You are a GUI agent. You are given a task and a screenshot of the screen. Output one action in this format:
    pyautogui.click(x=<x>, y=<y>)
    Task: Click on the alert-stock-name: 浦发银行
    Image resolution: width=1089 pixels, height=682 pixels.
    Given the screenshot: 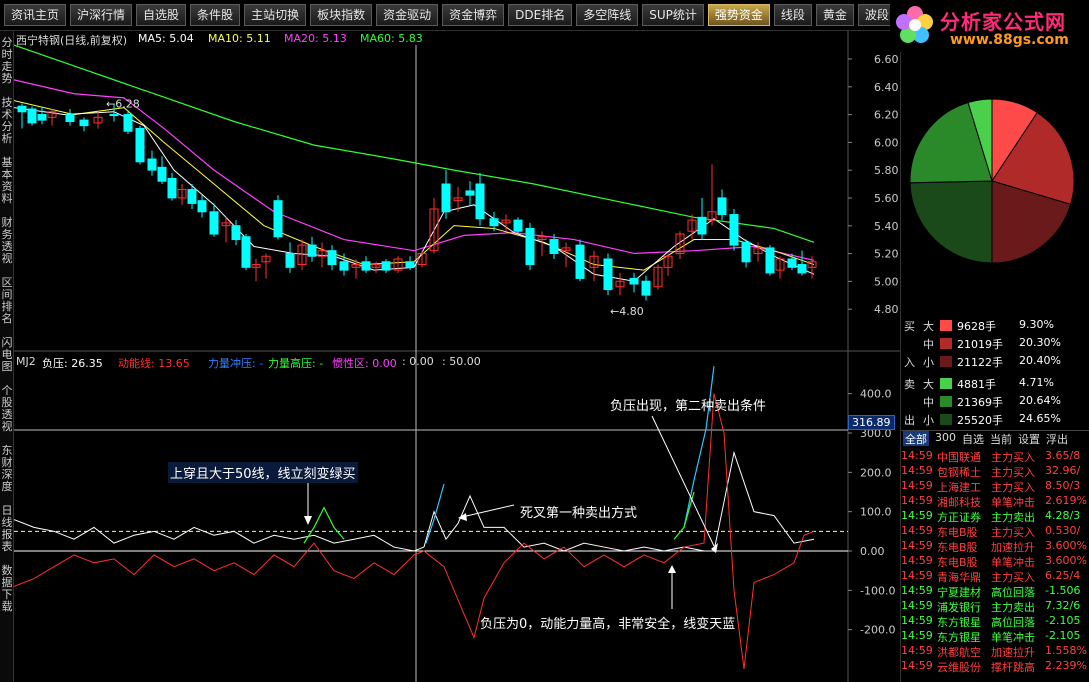 What is the action you would take?
    pyautogui.click(x=959, y=607)
    